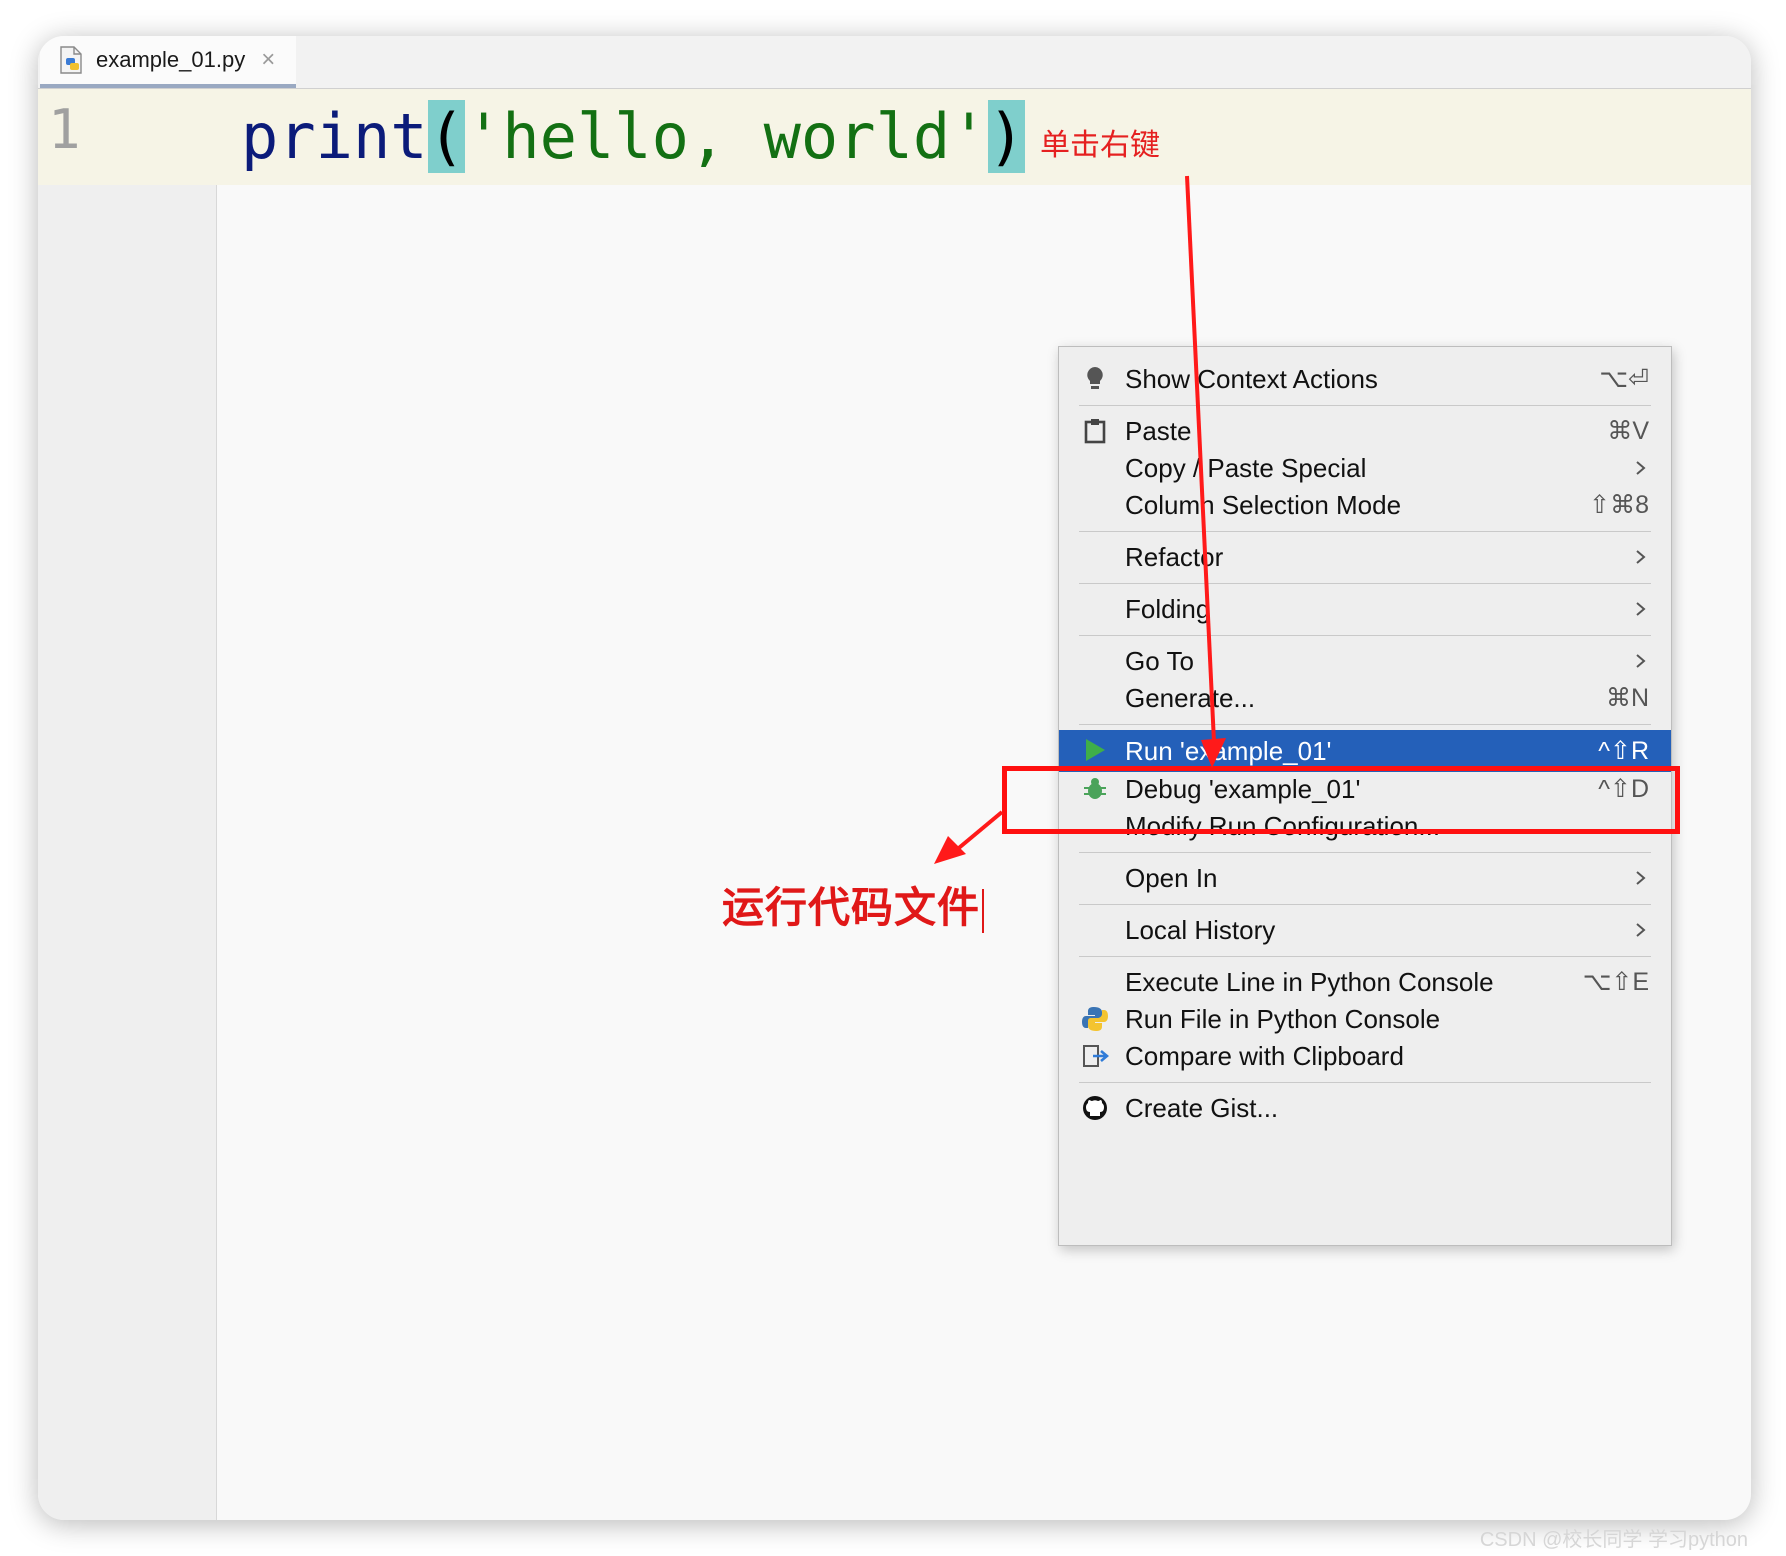  What do you see at coordinates (1309, 981) in the screenshot?
I see `menu-item-label: Execute Line in Python Console` at bounding box center [1309, 981].